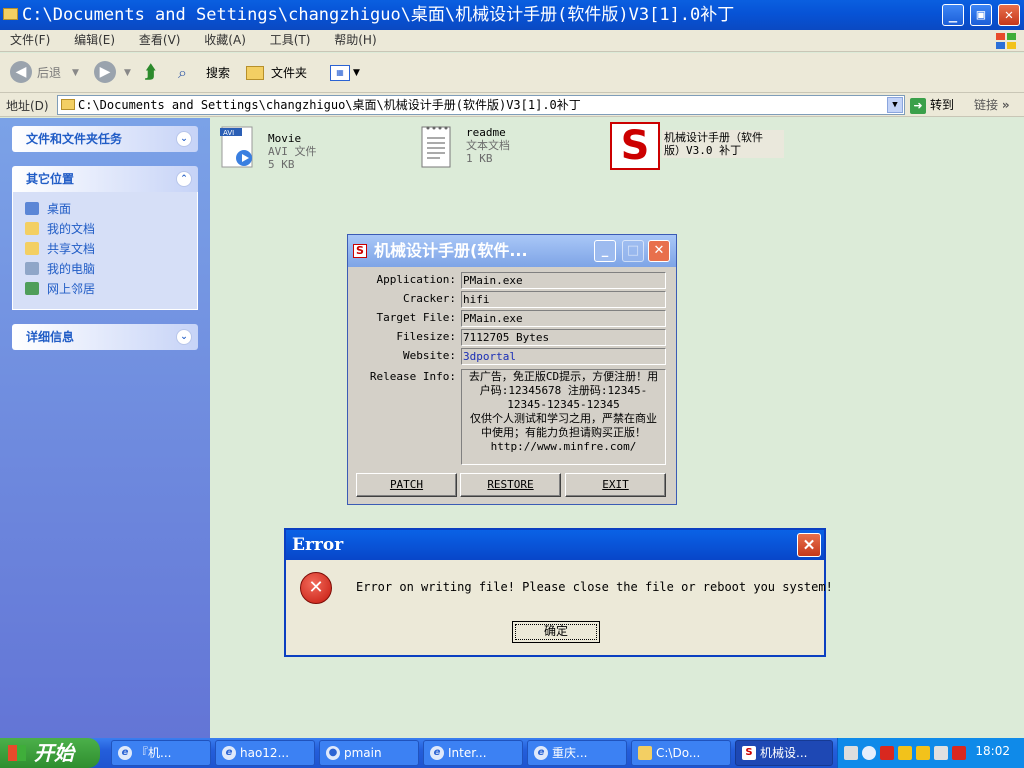  I want to click on file-name-line2: 版）V3.0 补丁, so click(703, 150).